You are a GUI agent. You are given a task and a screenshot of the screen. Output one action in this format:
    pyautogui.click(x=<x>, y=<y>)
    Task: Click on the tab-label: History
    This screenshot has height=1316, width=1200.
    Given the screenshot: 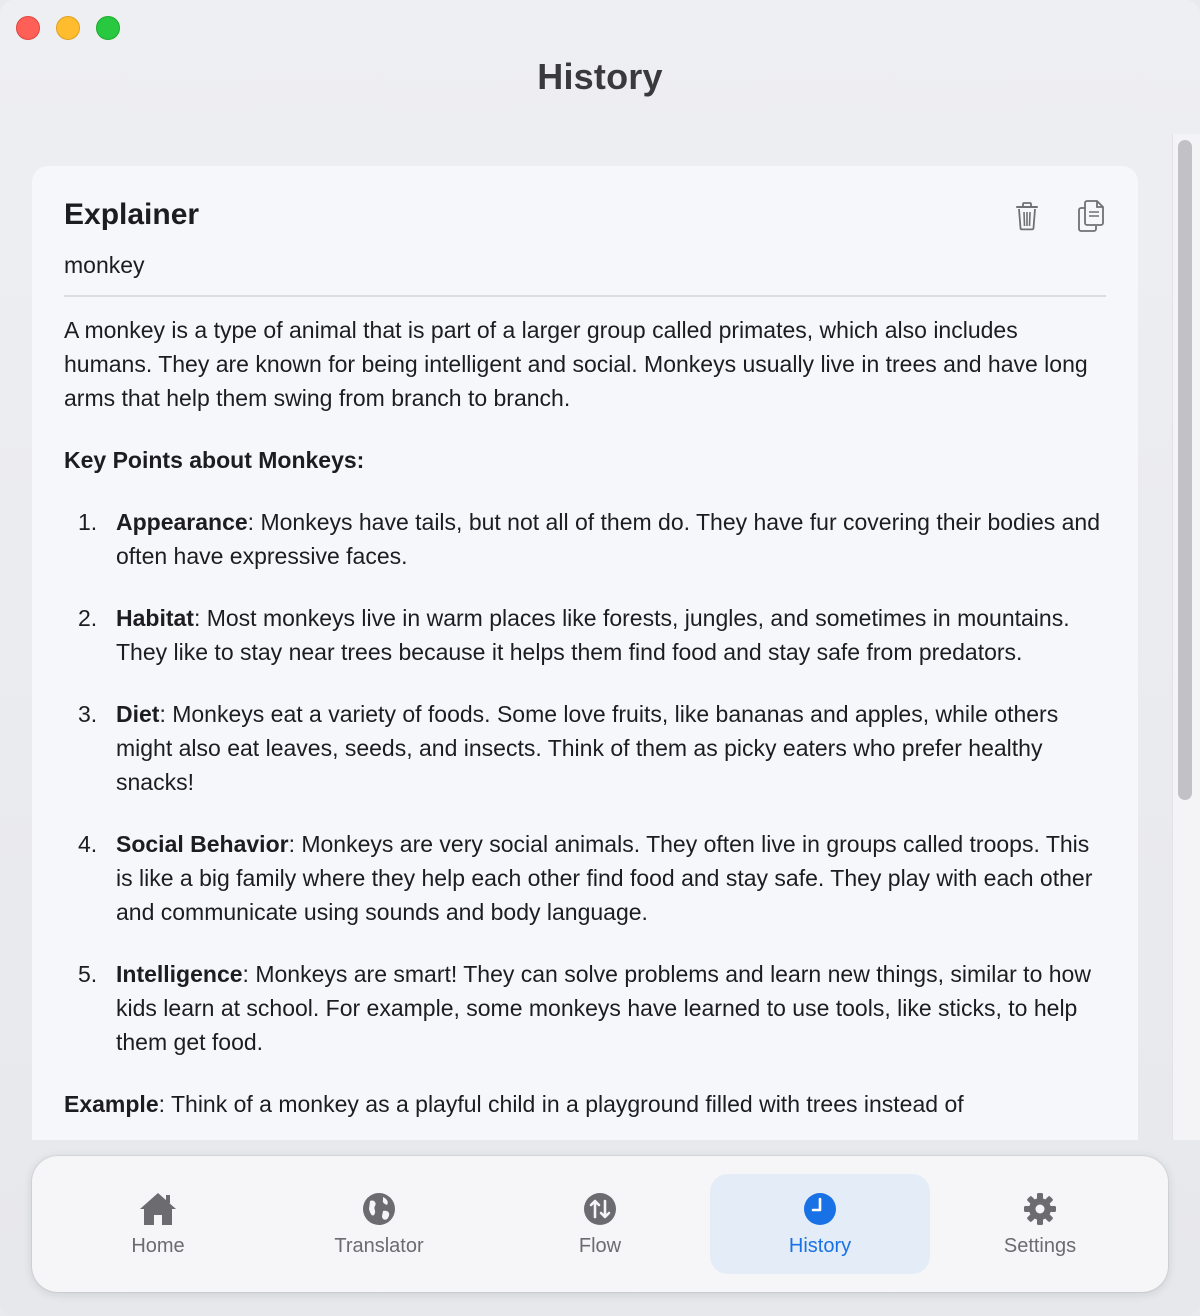 What is the action you would take?
    pyautogui.click(x=820, y=1245)
    